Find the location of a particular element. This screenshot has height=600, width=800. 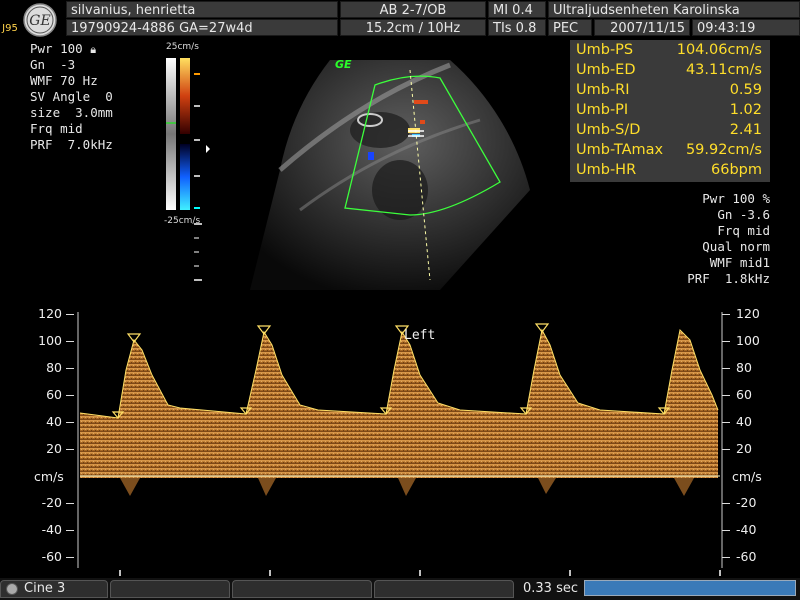

sweep-time-label: 0.33 sec is located at coordinates (550, 588).